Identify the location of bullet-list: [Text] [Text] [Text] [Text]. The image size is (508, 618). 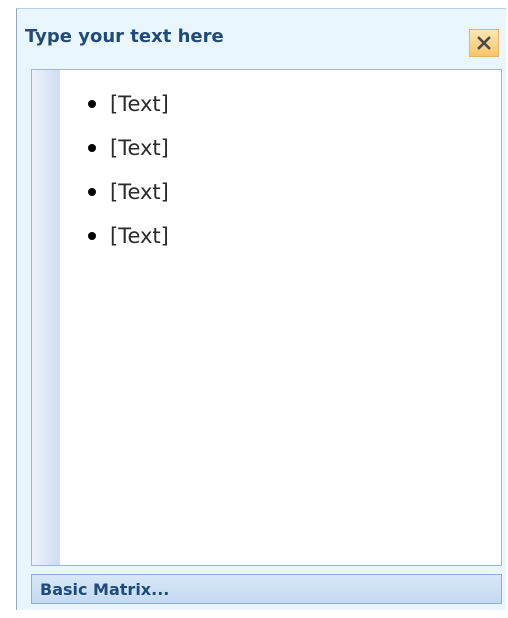
(128, 170).